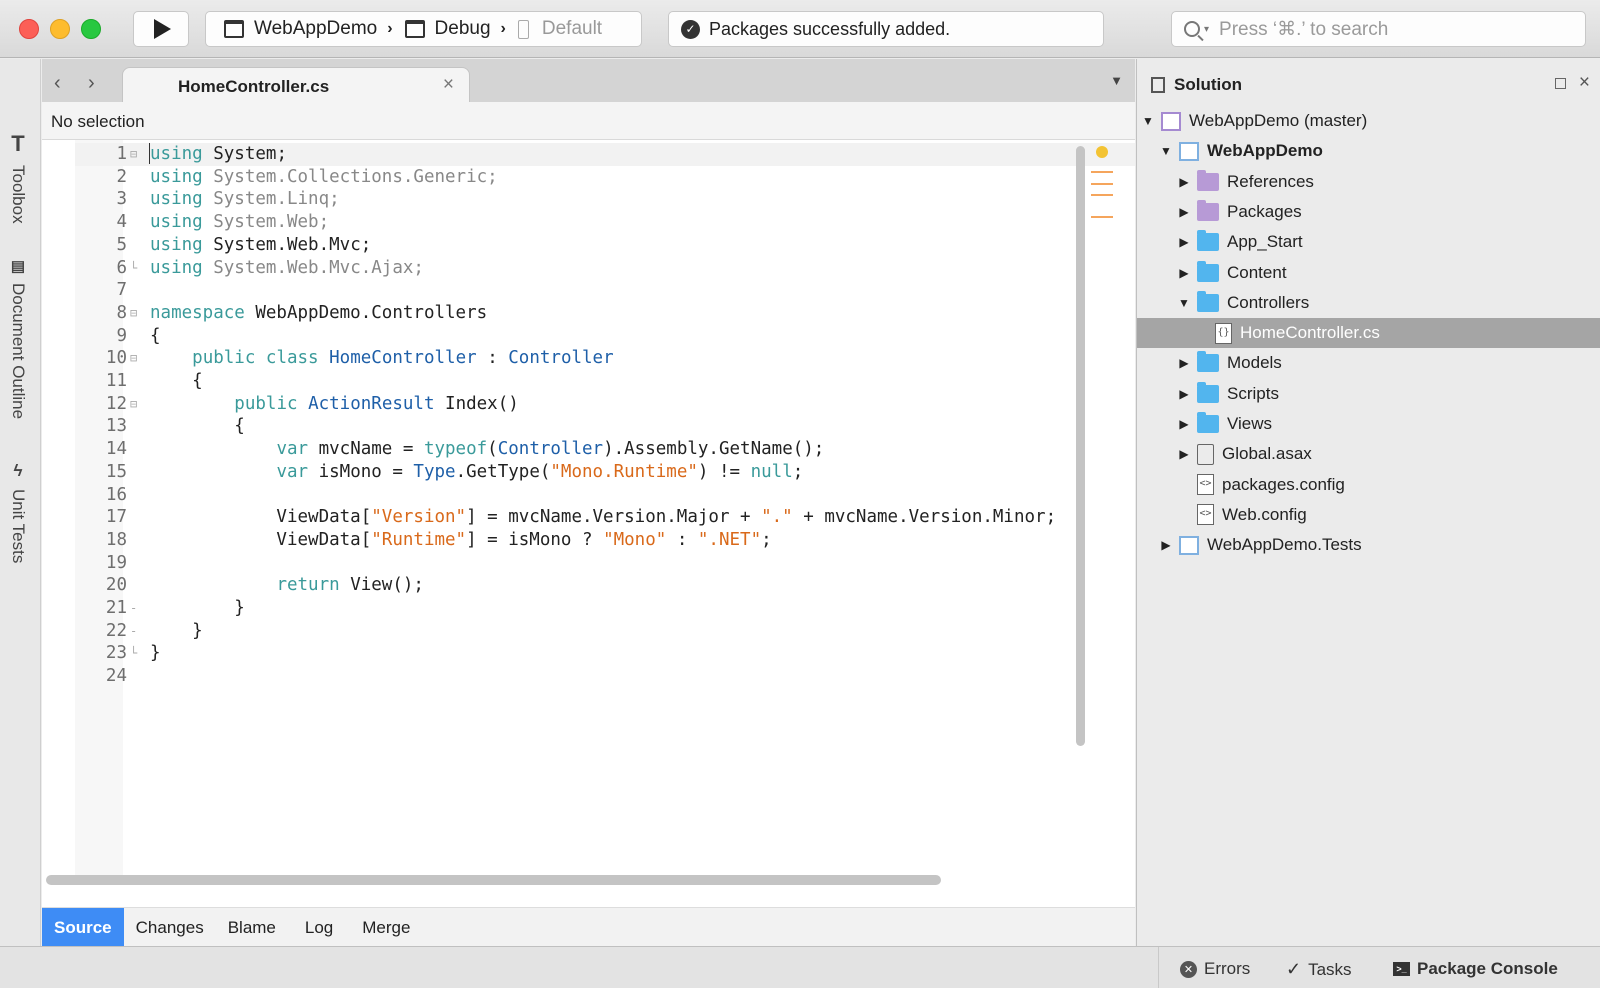 This screenshot has height=988, width=1600. Describe the element at coordinates (572, 29) in the screenshot. I see `device-label: Default` at that location.